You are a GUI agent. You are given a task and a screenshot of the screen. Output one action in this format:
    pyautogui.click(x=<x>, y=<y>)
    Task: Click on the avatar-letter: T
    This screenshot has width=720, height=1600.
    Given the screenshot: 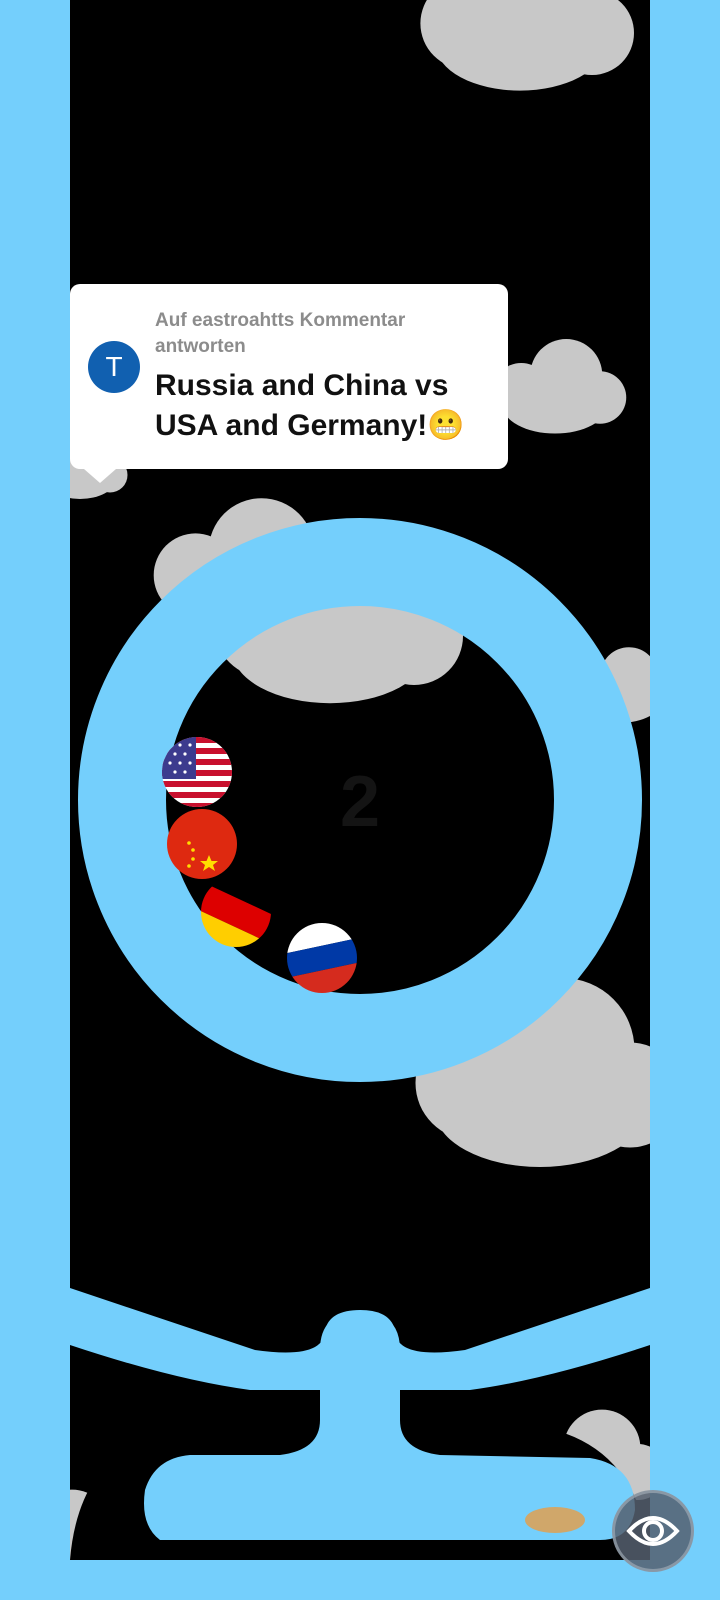 What is the action you would take?
    pyautogui.click(x=114, y=366)
    